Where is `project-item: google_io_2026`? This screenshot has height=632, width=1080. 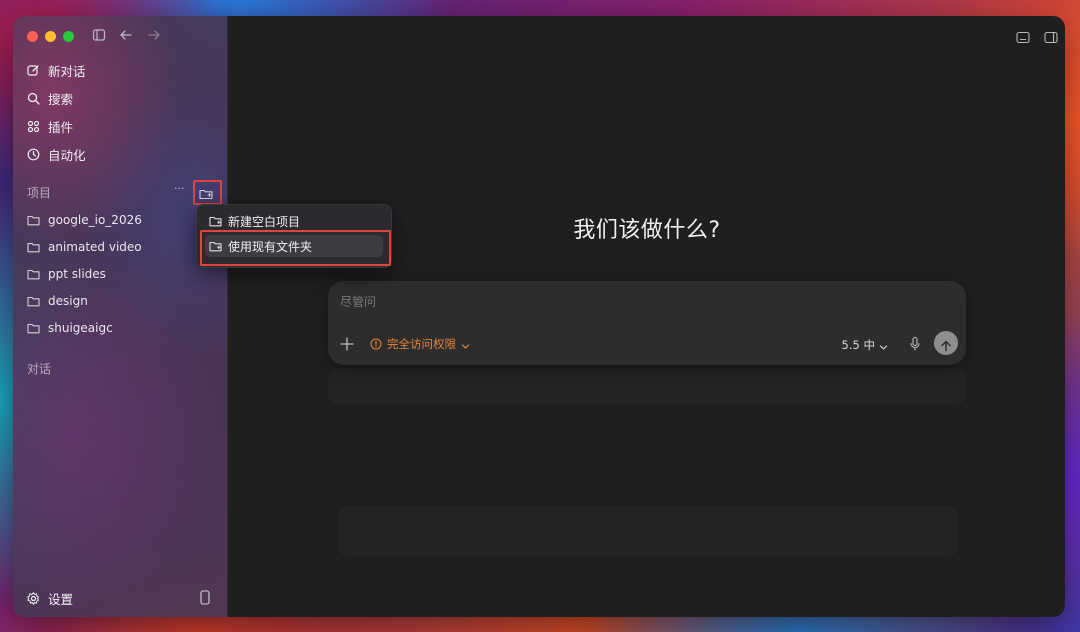
project-item: google_io_2026 is located at coordinates (120, 220).